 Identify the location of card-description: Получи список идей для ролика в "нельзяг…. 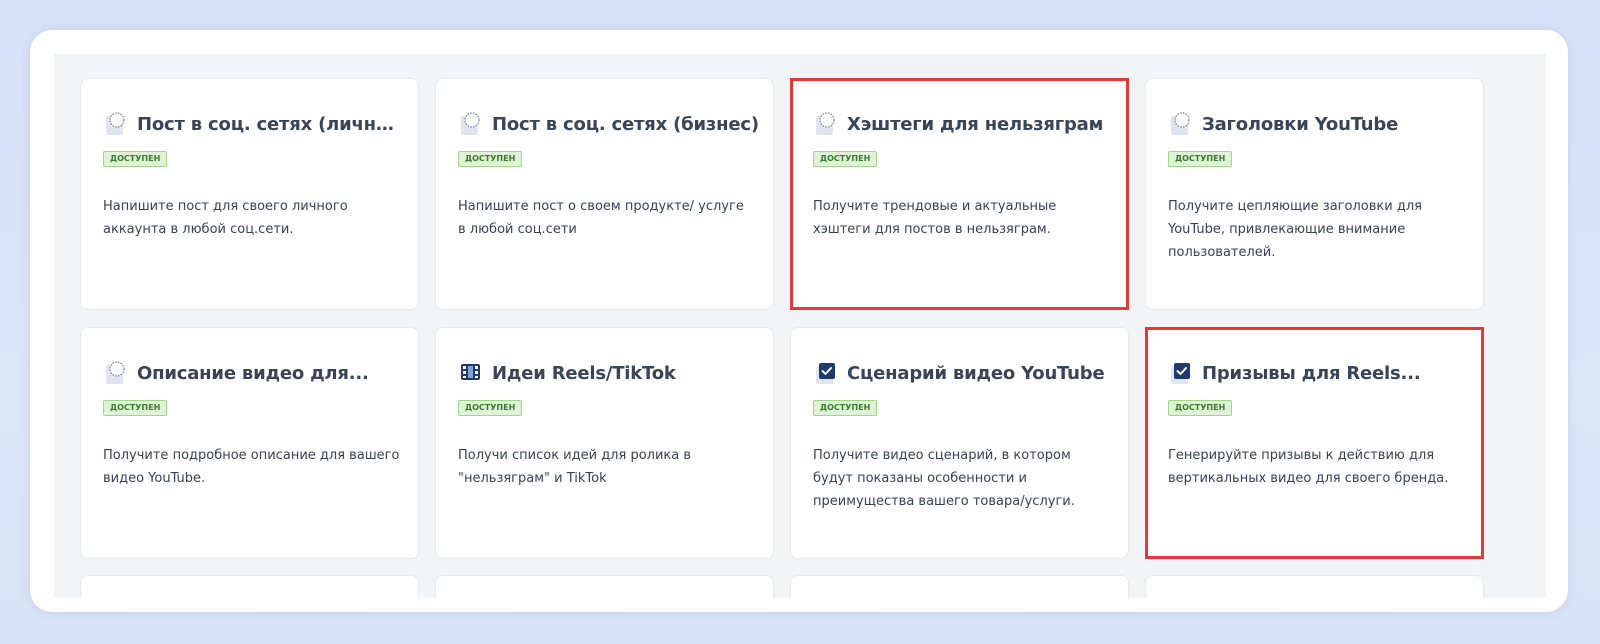
(575, 467).